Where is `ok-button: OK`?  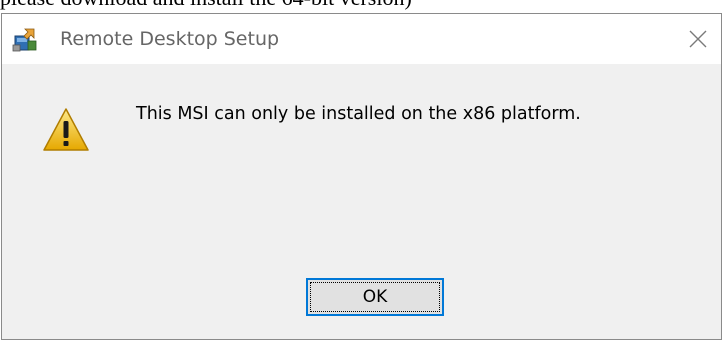
ok-button: OK is located at coordinates (375, 297).